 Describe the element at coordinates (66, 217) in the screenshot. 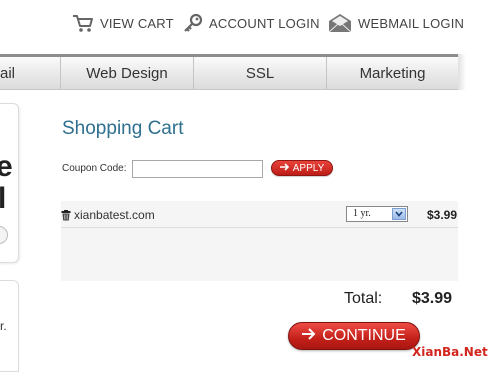

I see `trash-icon` at that location.